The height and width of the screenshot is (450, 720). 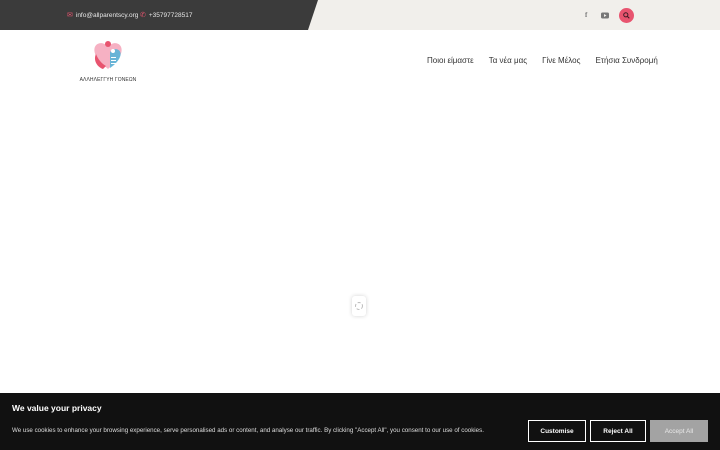 I want to click on search-button, so click(x=626, y=15).